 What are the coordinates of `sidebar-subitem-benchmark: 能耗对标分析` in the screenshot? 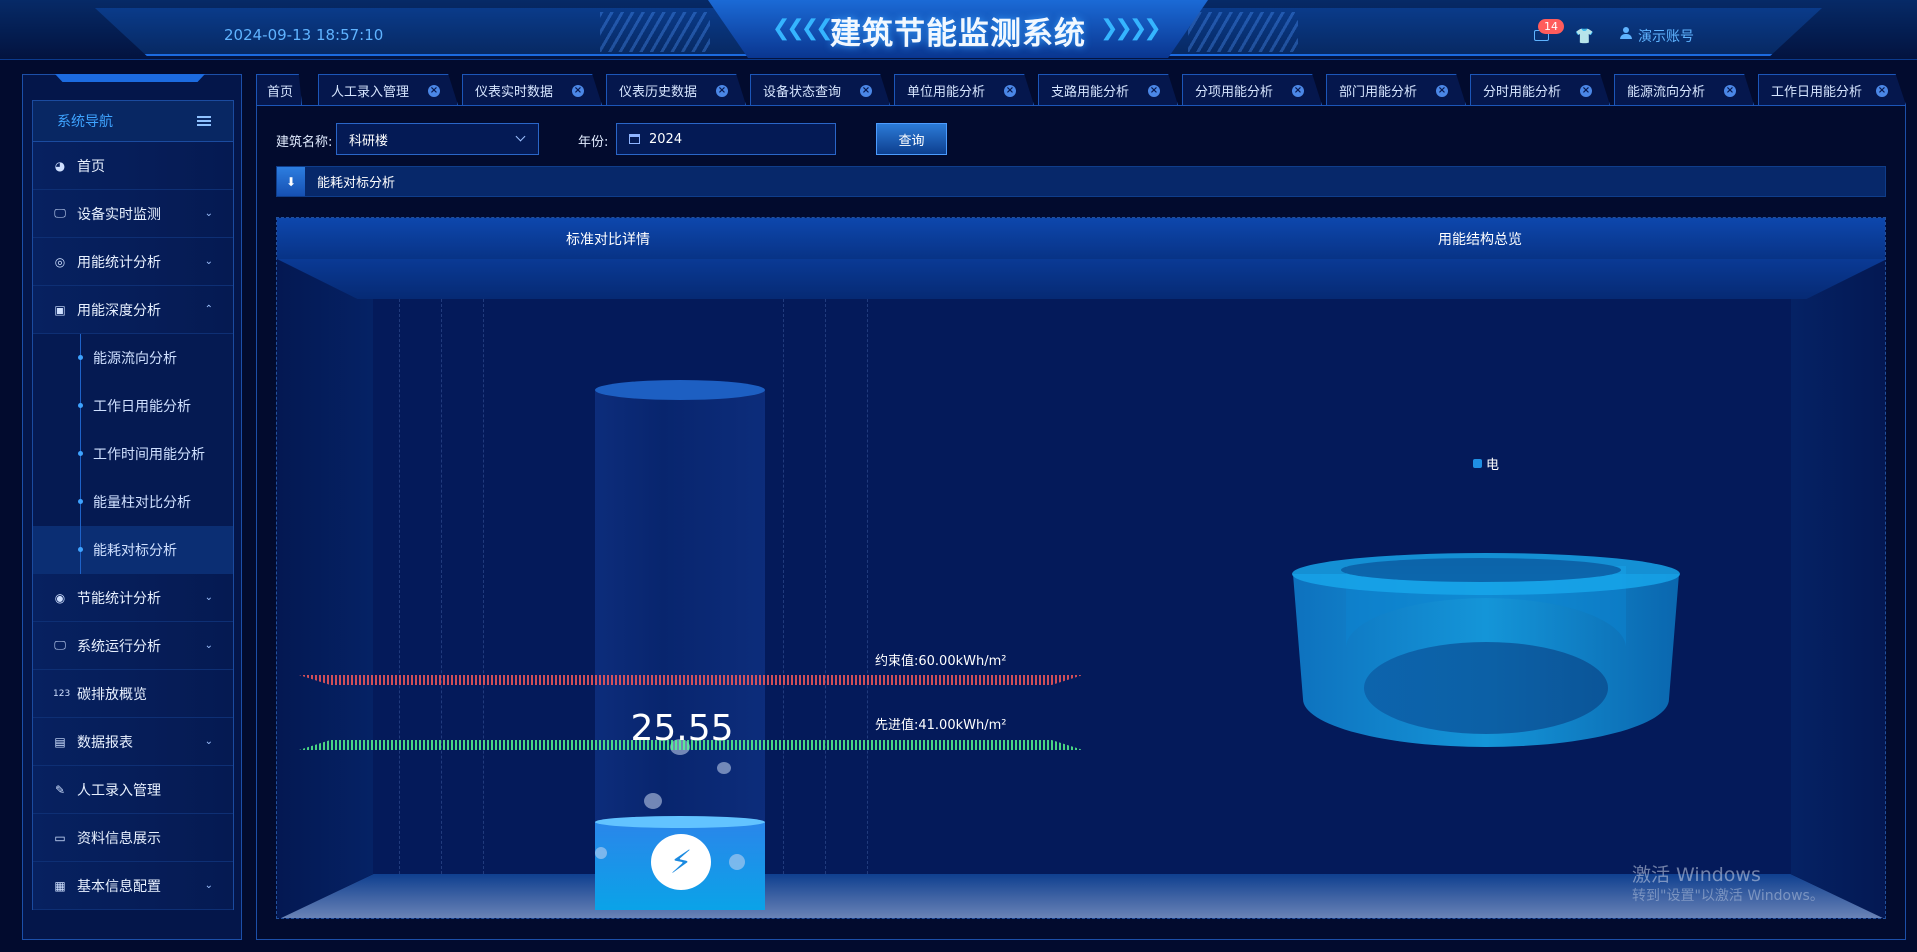 It's located at (133, 550).